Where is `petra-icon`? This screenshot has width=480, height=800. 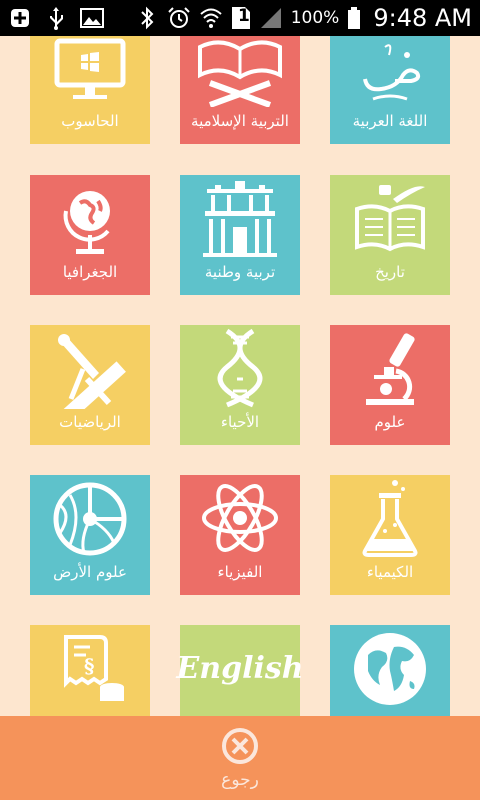
petra-icon is located at coordinates (240, 219).